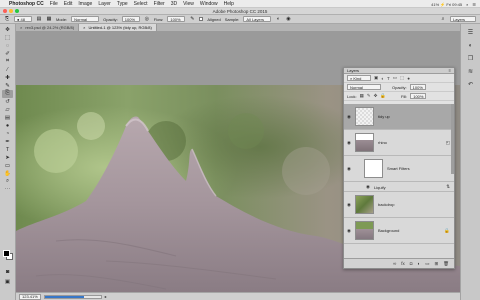 The width and height of the screenshot is (480, 300). Describe the element at coordinates (467, 4) in the screenshot. I see `spotlight-icon: ⌕` at that location.